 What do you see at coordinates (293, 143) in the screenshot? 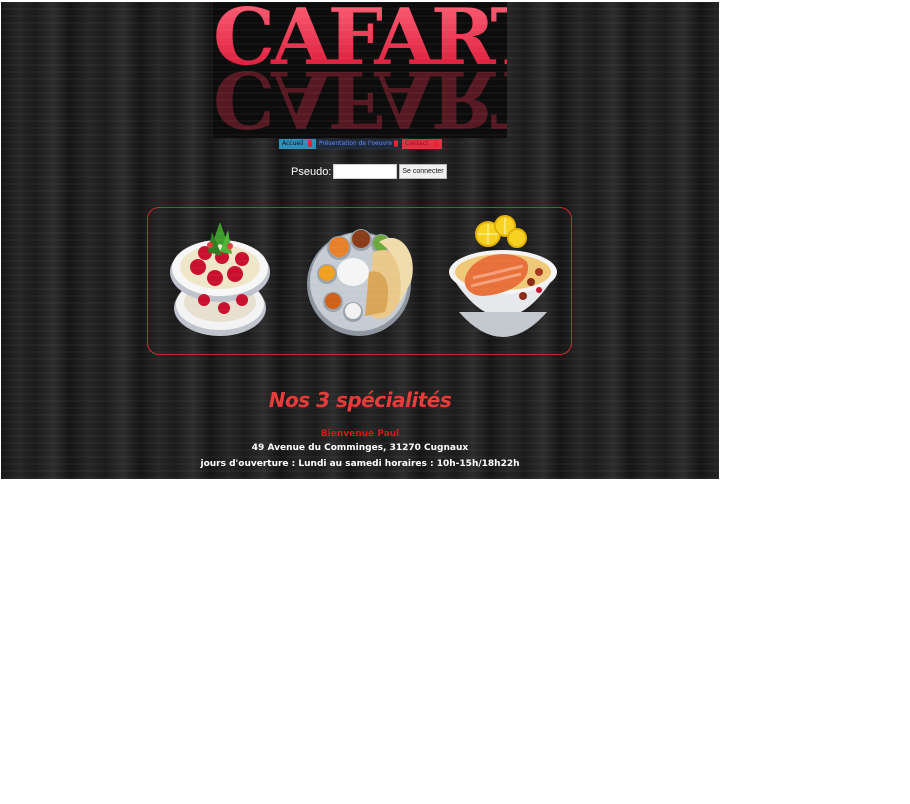
I see `tab-label: Accueil` at bounding box center [293, 143].